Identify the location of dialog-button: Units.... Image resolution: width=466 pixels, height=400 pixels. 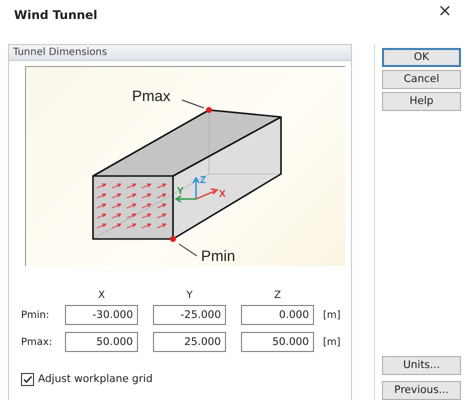
(421, 365).